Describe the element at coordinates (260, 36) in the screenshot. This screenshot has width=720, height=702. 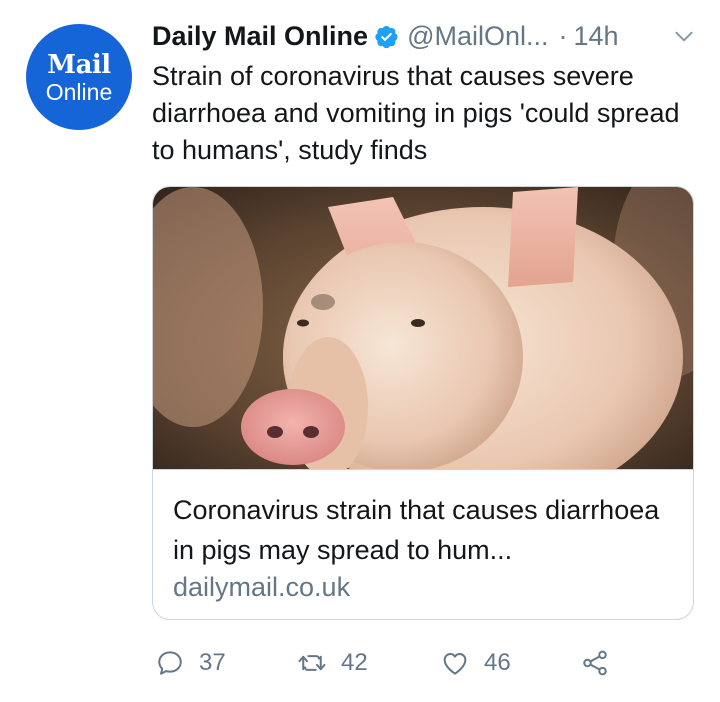
I see `author-name: Daily Mail Online` at that location.